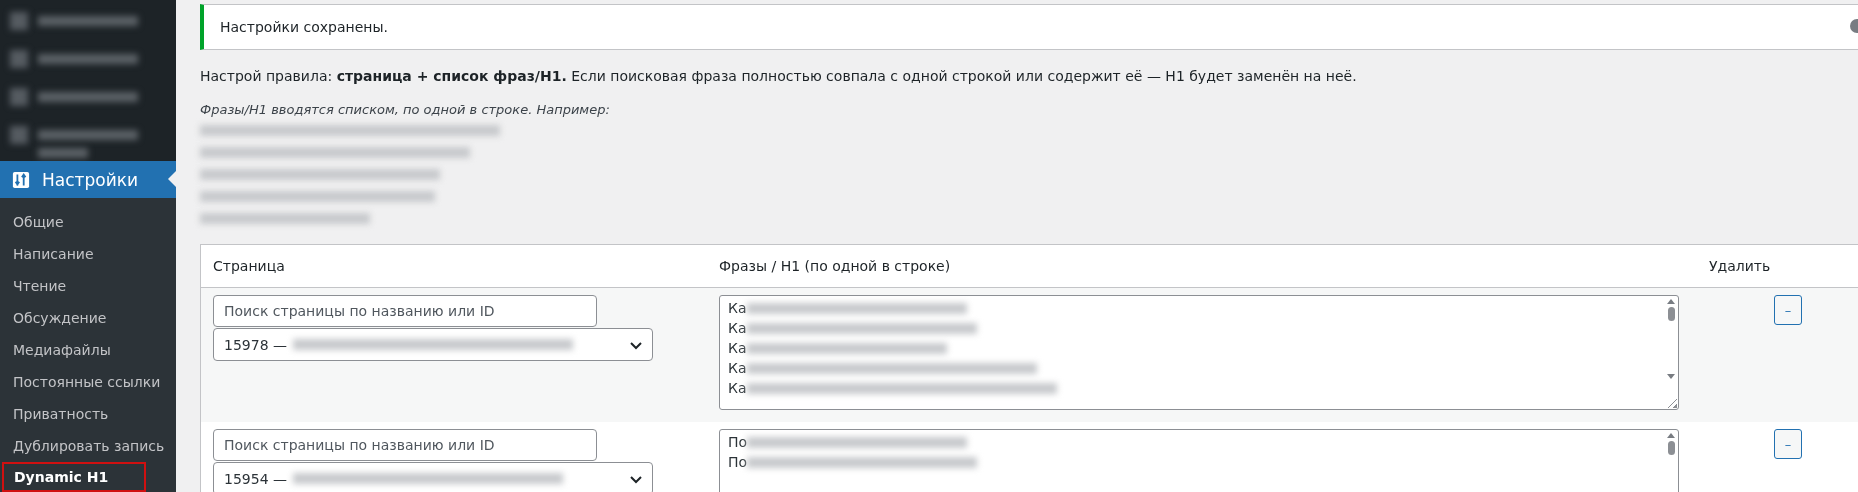  I want to click on scroll-down-icon, so click(1671, 376).